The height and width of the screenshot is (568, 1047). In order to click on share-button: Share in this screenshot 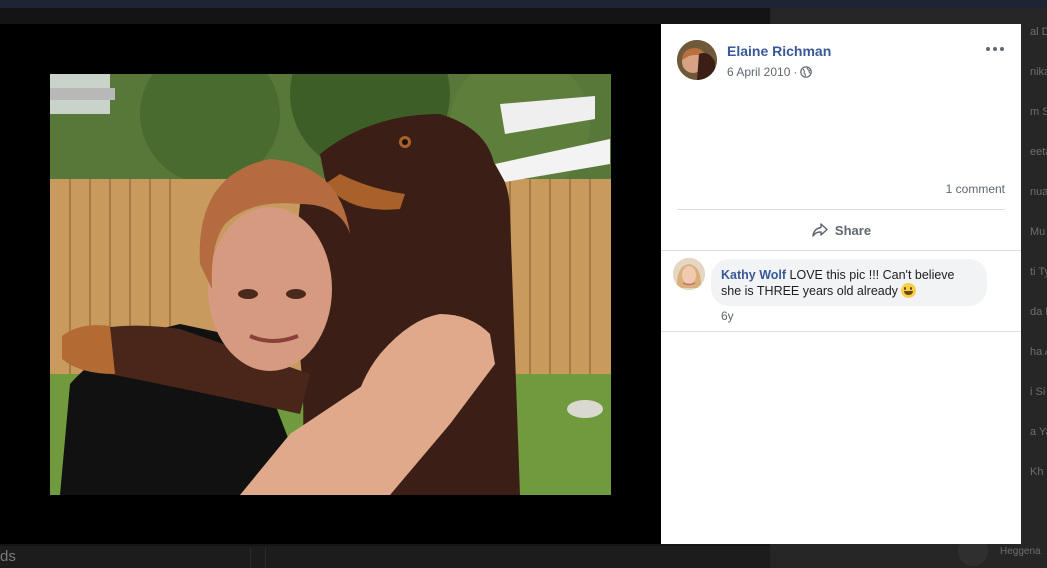, I will do `click(841, 230)`.